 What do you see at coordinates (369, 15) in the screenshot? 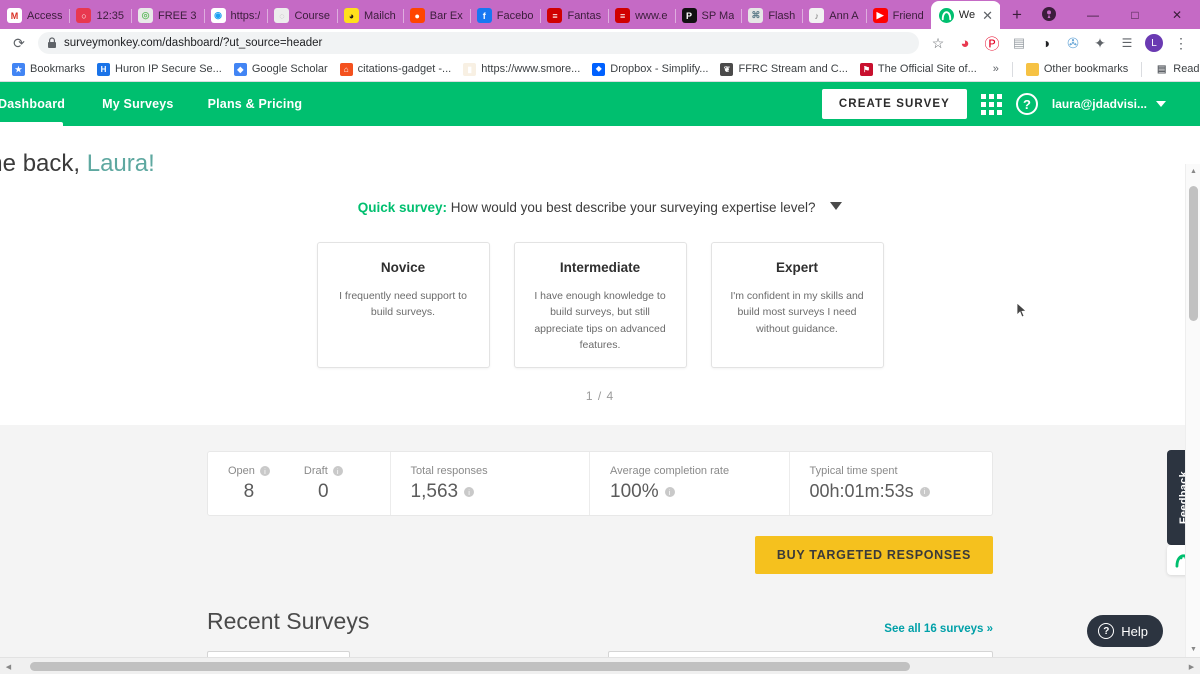
I see `browser-tab: ◕ Mailch` at bounding box center [369, 15].